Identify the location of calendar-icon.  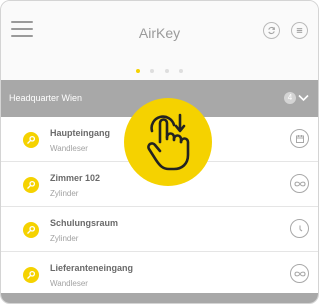
(299, 138).